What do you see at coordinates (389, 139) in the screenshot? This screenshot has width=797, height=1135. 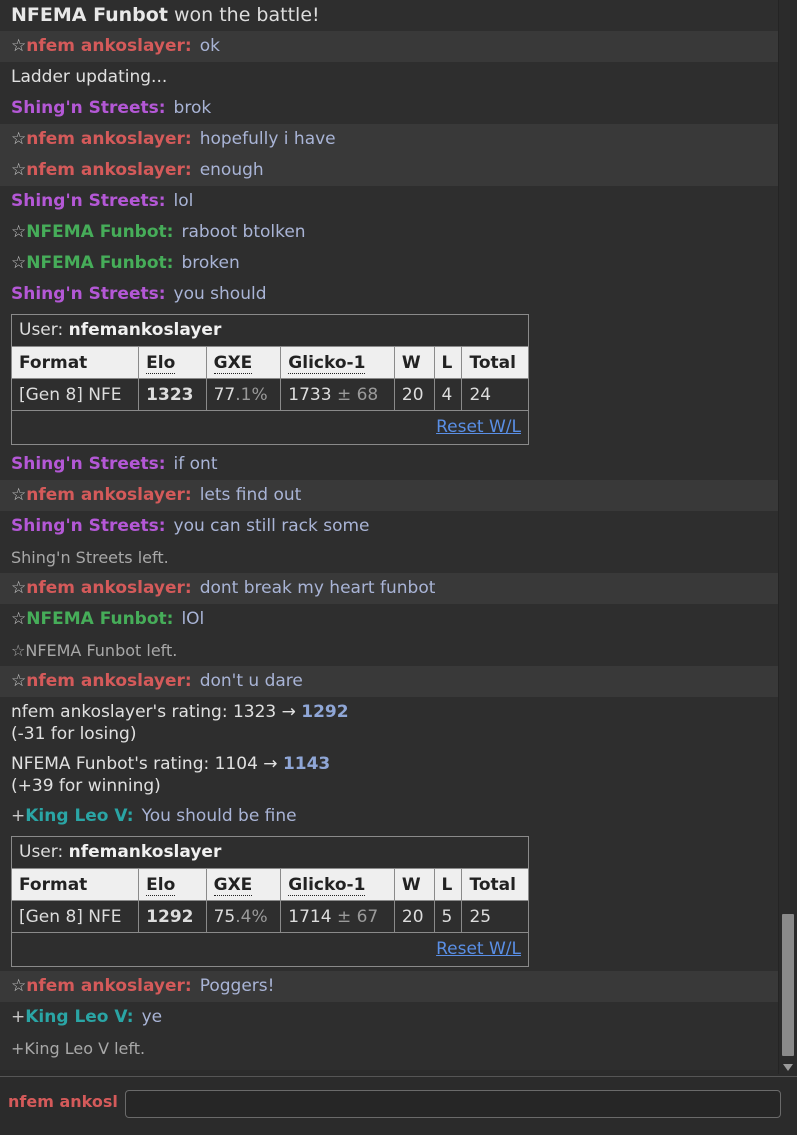 I see `chat-message: ☆nfem ankoslayer: hopefully i have` at bounding box center [389, 139].